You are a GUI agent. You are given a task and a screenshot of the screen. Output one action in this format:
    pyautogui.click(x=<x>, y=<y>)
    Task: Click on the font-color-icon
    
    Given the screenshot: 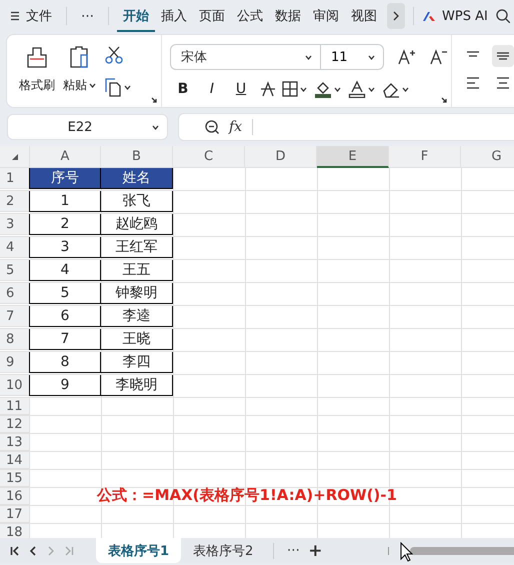 What is the action you would take?
    pyautogui.click(x=357, y=89)
    